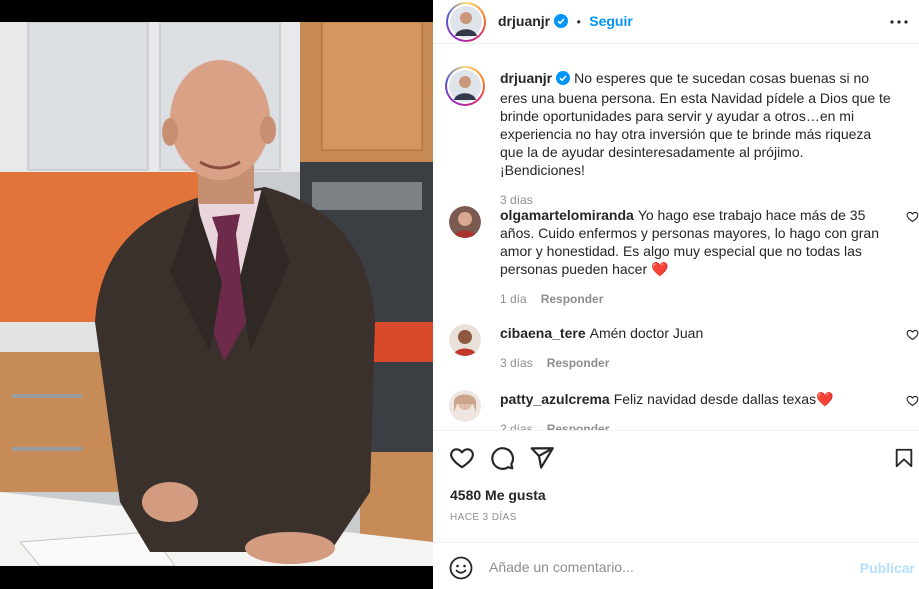 The height and width of the screenshot is (589, 919). Describe the element at coordinates (567, 215) in the screenshot. I see `comment-username: olgamartelomiranda` at that location.